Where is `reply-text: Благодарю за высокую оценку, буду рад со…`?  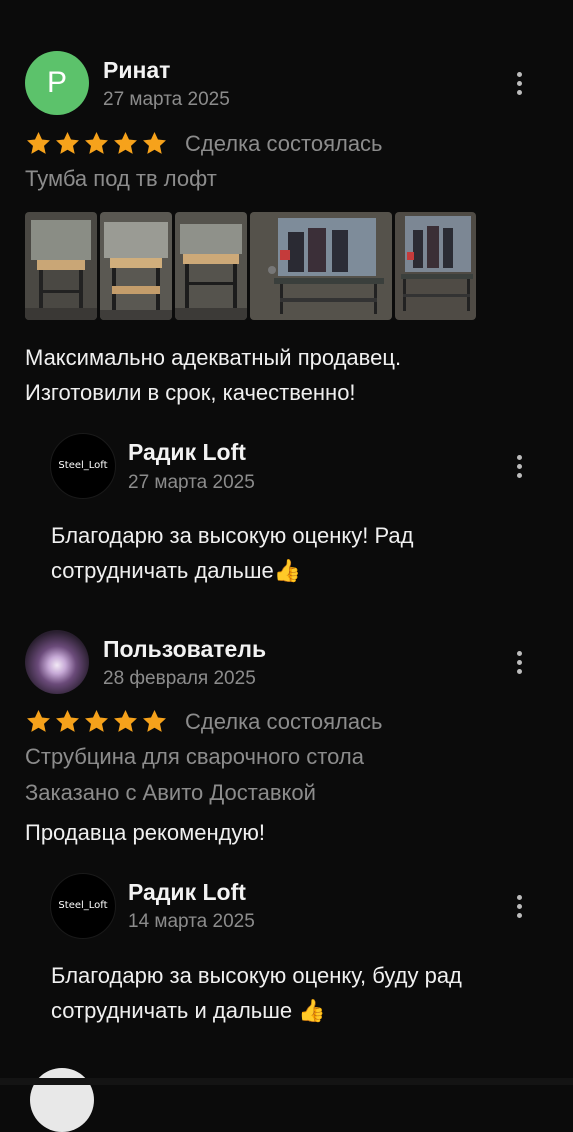
reply-text: Благодарю за высокую оценку, буду рад со… is located at coordinates (256, 993).